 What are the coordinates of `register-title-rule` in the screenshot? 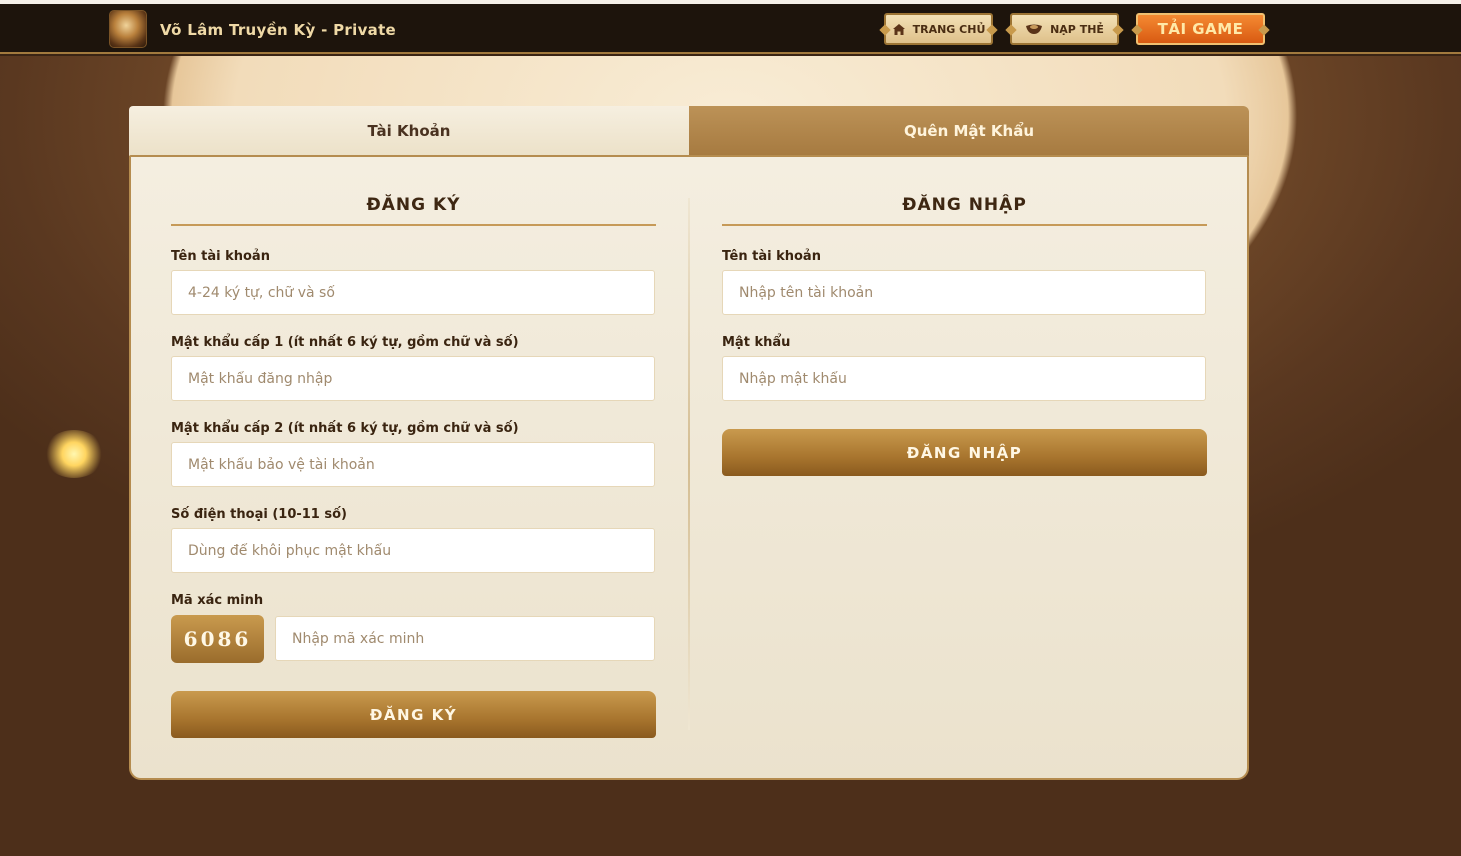 It's located at (413, 225).